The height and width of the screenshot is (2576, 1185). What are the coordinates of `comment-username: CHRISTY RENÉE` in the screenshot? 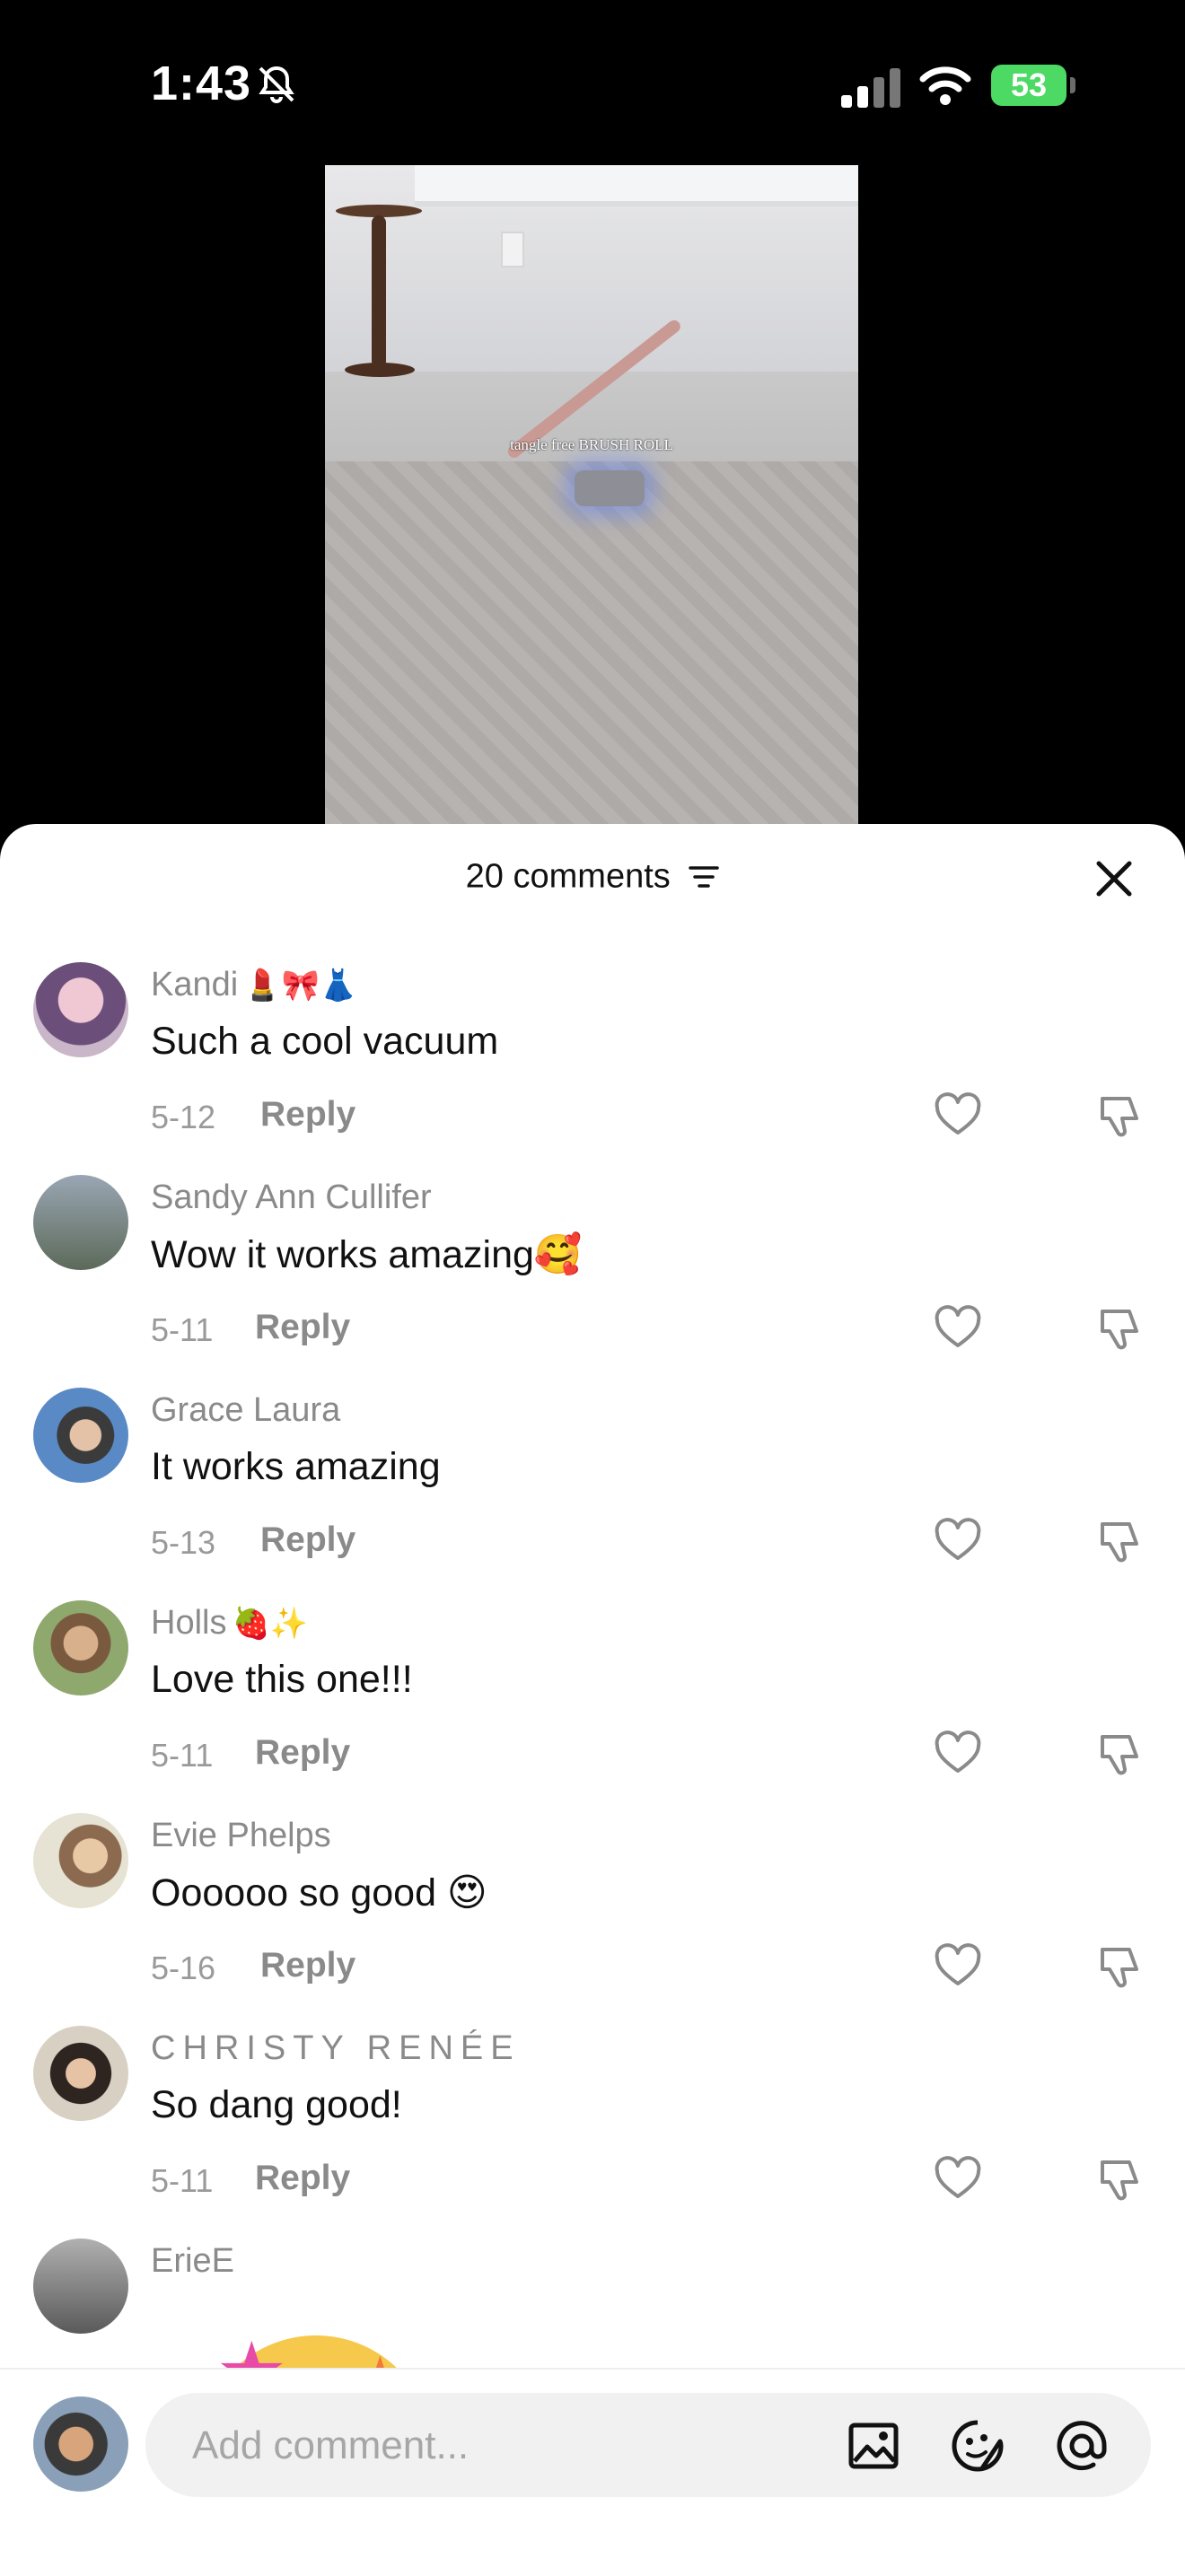 It's located at (338, 2048).